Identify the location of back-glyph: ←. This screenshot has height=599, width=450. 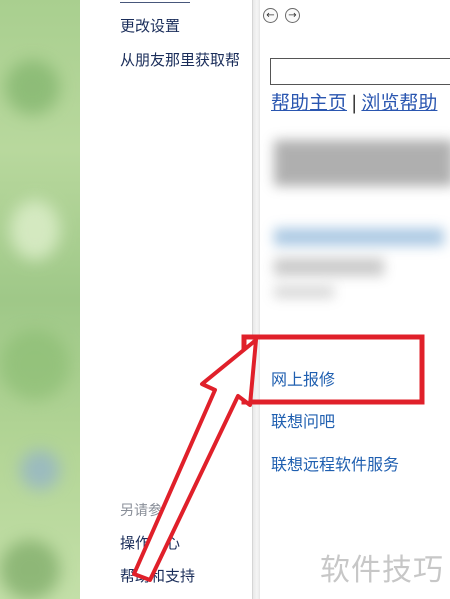
(270, 15).